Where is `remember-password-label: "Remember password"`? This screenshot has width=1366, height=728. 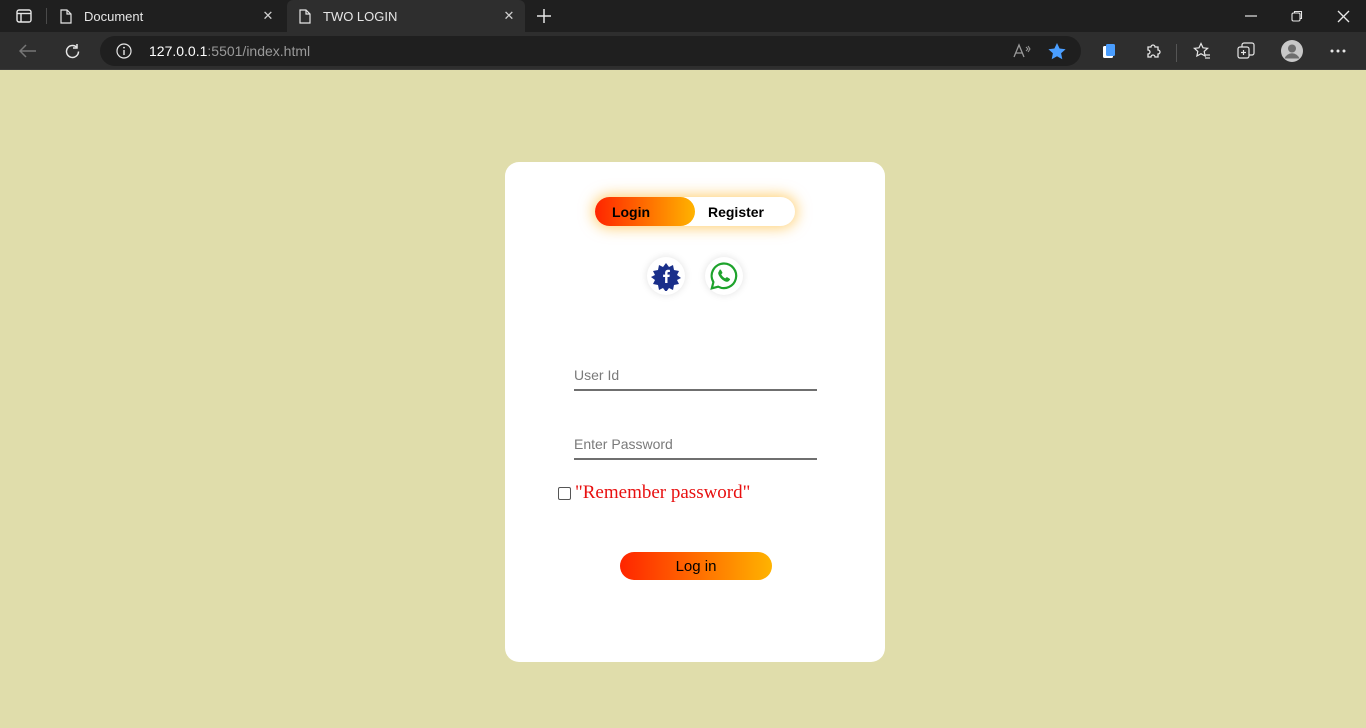 remember-password-label: "Remember password" is located at coordinates (662, 493).